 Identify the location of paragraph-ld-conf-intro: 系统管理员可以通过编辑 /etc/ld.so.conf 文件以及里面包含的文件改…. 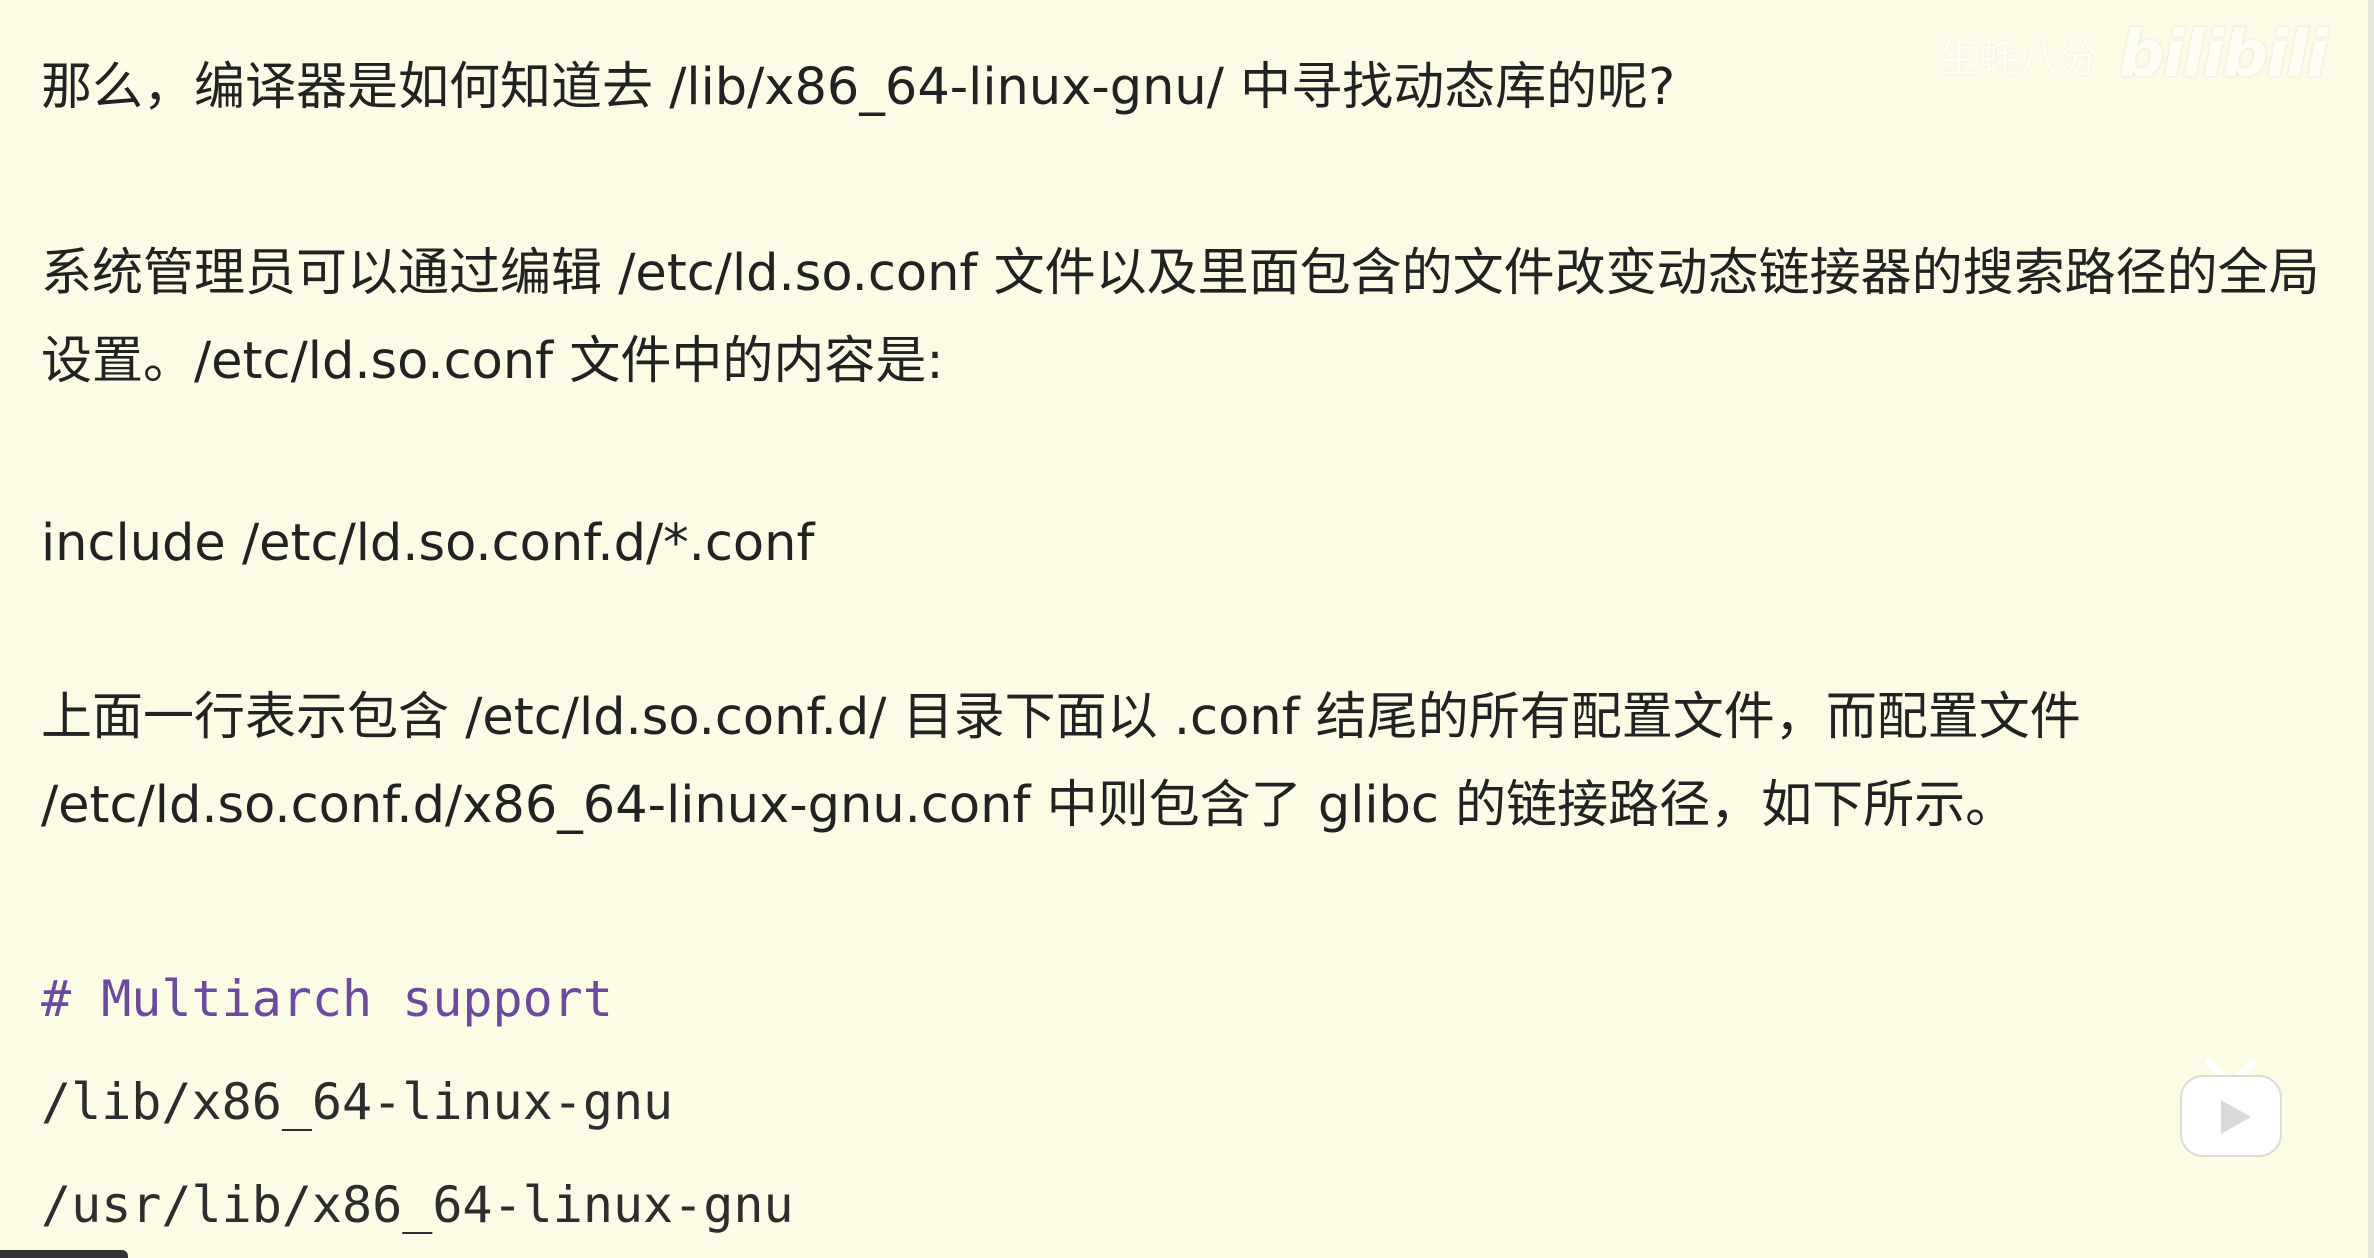
(1180, 317).